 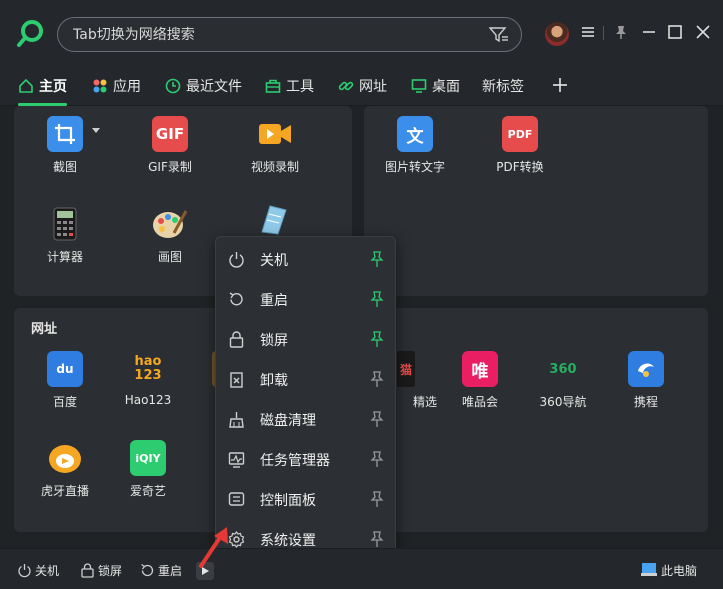 What do you see at coordinates (96, 130) in the screenshot?
I see `chevron-down-icon` at bounding box center [96, 130].